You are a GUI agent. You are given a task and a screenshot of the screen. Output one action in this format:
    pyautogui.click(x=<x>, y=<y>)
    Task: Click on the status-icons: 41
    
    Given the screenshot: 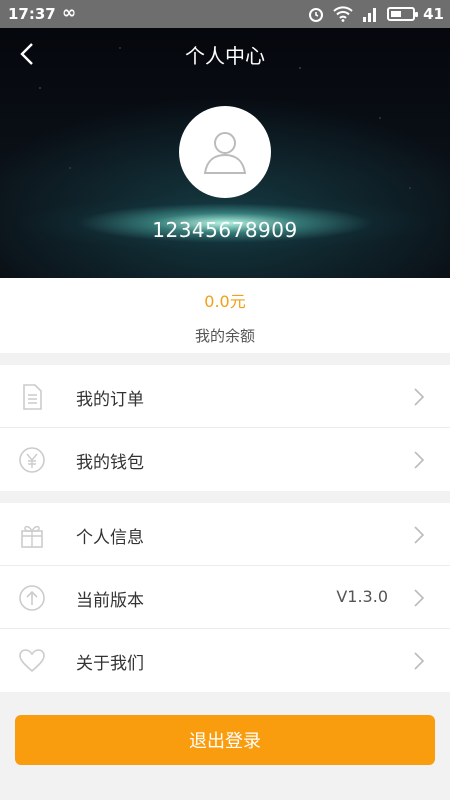 What is the action you would take?
    pyautogui.click(x=375, y=14)
    